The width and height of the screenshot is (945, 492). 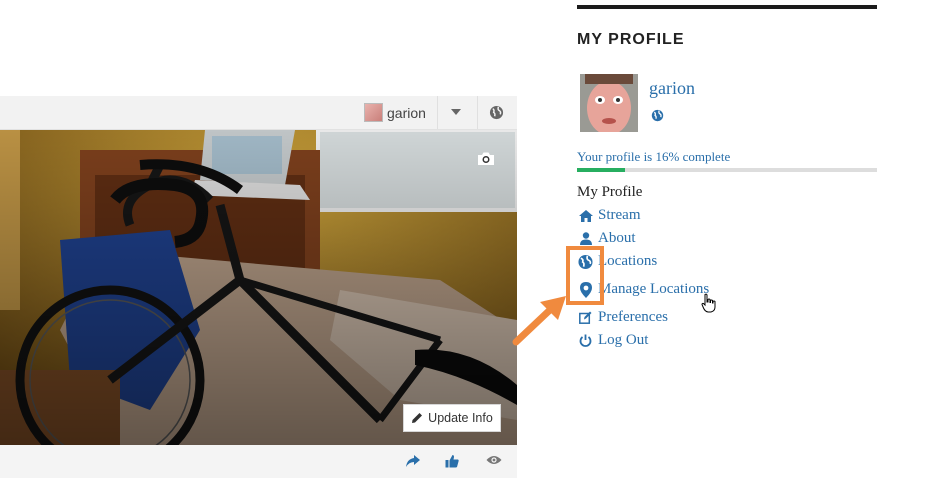 What do you see at coordinates (258, 461) in the screenshot?
I see `card-actions` at bounding box center [258, 461].